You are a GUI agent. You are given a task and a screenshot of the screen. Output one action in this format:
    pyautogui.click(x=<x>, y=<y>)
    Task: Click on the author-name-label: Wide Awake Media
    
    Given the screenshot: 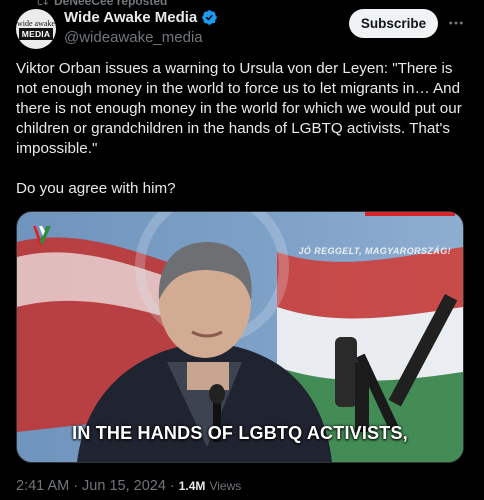 What is the action you would take?
    pyautogui.click(x=131, y=17)
    